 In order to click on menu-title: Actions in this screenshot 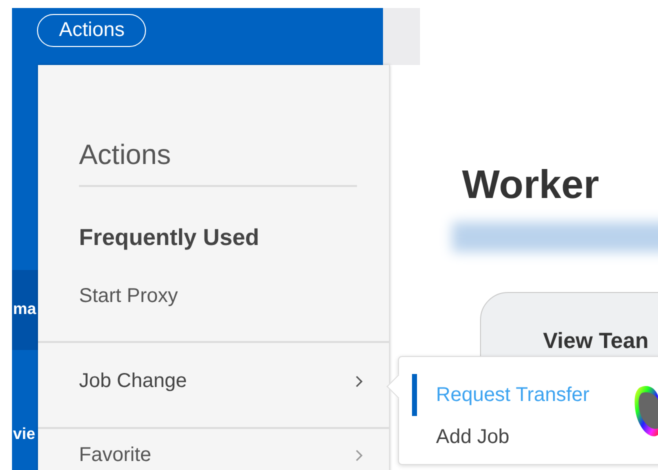, I will do `click(218, 163)`.